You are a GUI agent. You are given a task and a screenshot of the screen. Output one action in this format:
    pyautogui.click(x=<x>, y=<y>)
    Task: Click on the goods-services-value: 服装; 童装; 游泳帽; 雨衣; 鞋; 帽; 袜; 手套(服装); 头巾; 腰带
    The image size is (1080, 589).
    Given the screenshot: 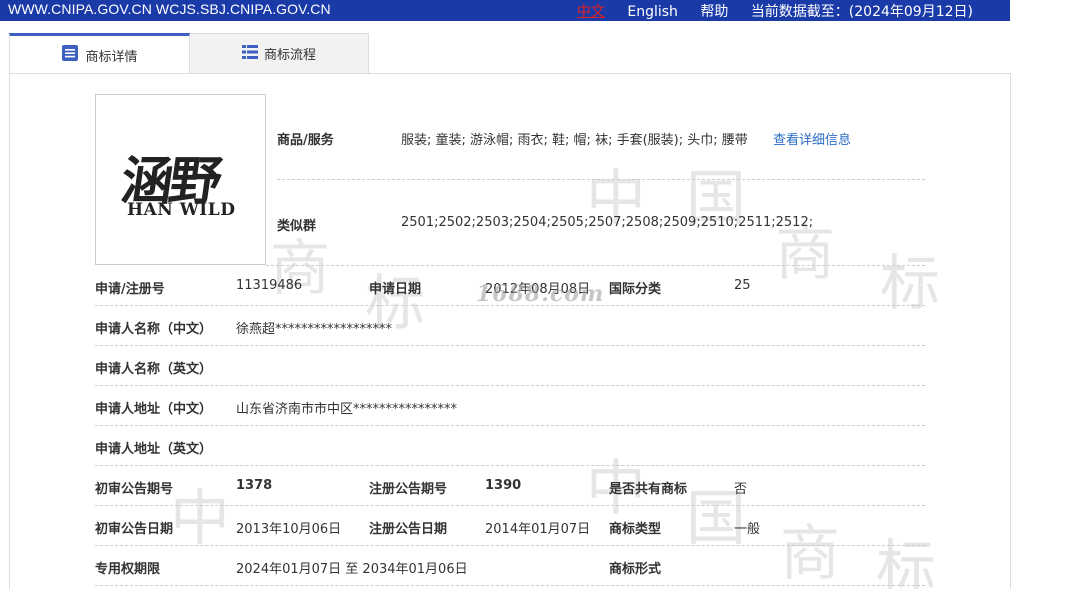 What is the action you would take?
    pyautogui.click(x=574, y=140)
    